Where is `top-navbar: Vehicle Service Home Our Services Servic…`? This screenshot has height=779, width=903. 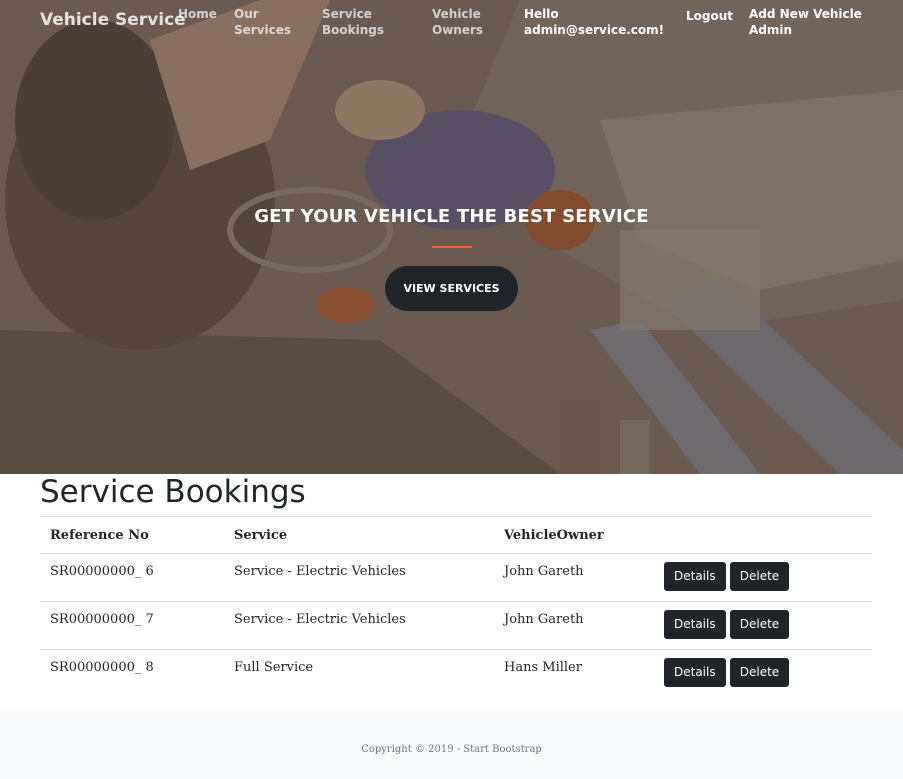 top-navbar: Vehicle Service Home Our Services Servic… is located at coordinates (451, 30).